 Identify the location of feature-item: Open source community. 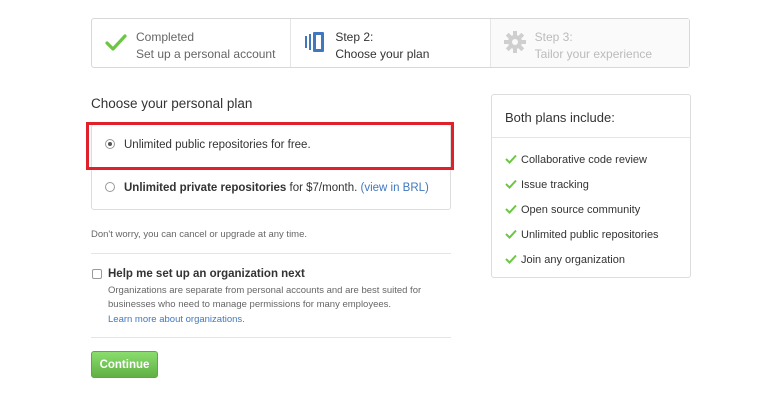
(572, 210).